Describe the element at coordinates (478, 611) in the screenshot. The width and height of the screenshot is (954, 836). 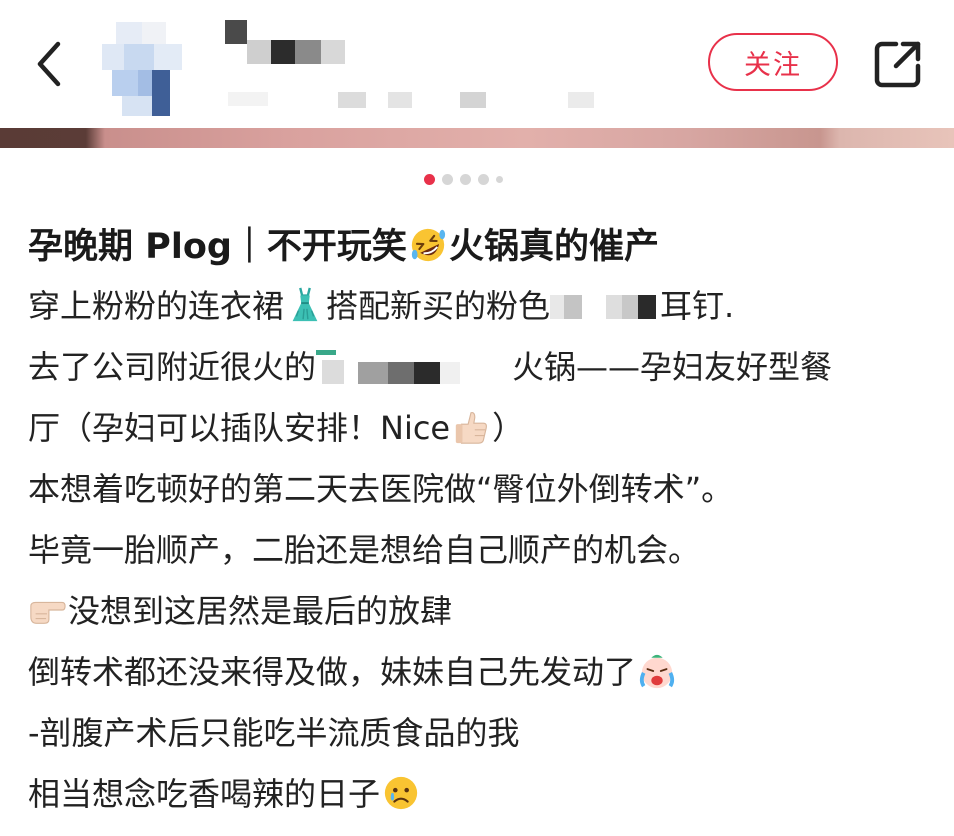
I see `post-line-6: 没想到这居然是最后的放肆` at that location.